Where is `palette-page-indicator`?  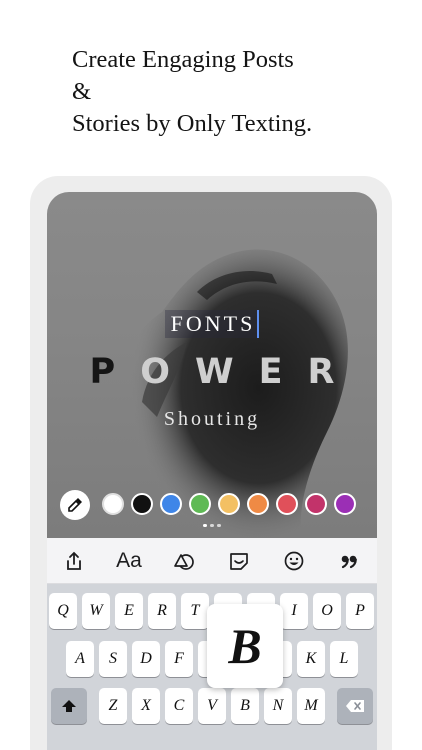
palette-page-indicator is located at coordinates (213, 526).